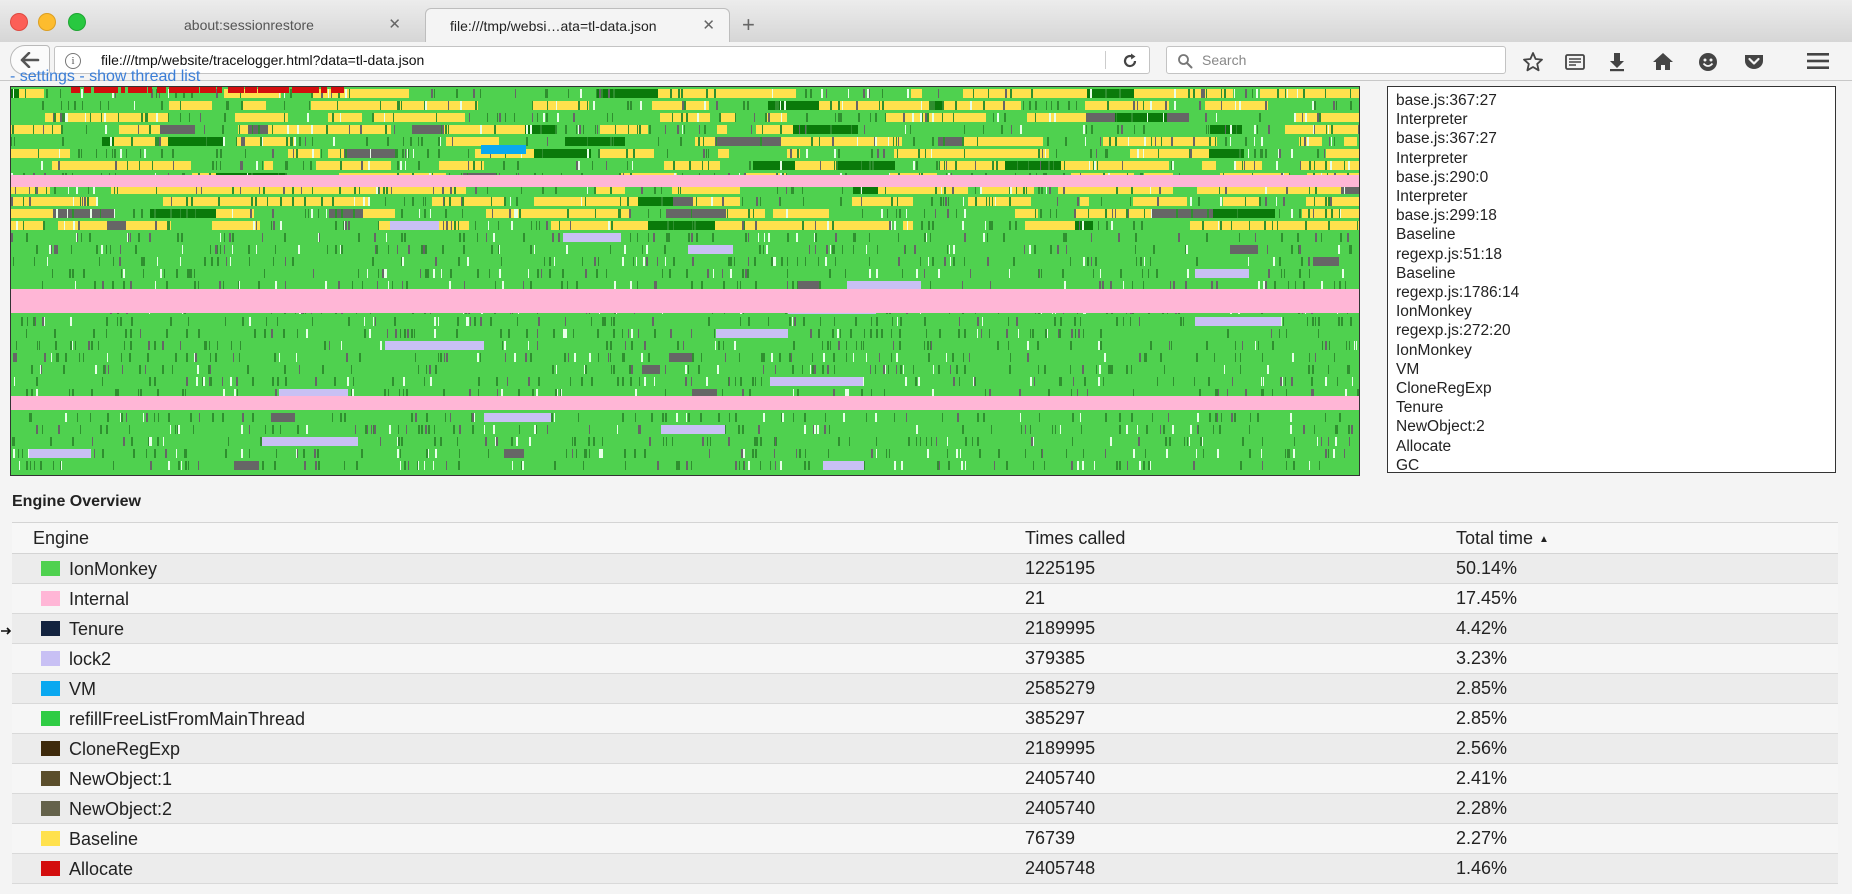 Image resolution: width=1852 pixels, height=894 pixels. I want to click on tab-tracelogger: file:///tmp/websi…ata=tl-data.json ✕, so click(577, 25).